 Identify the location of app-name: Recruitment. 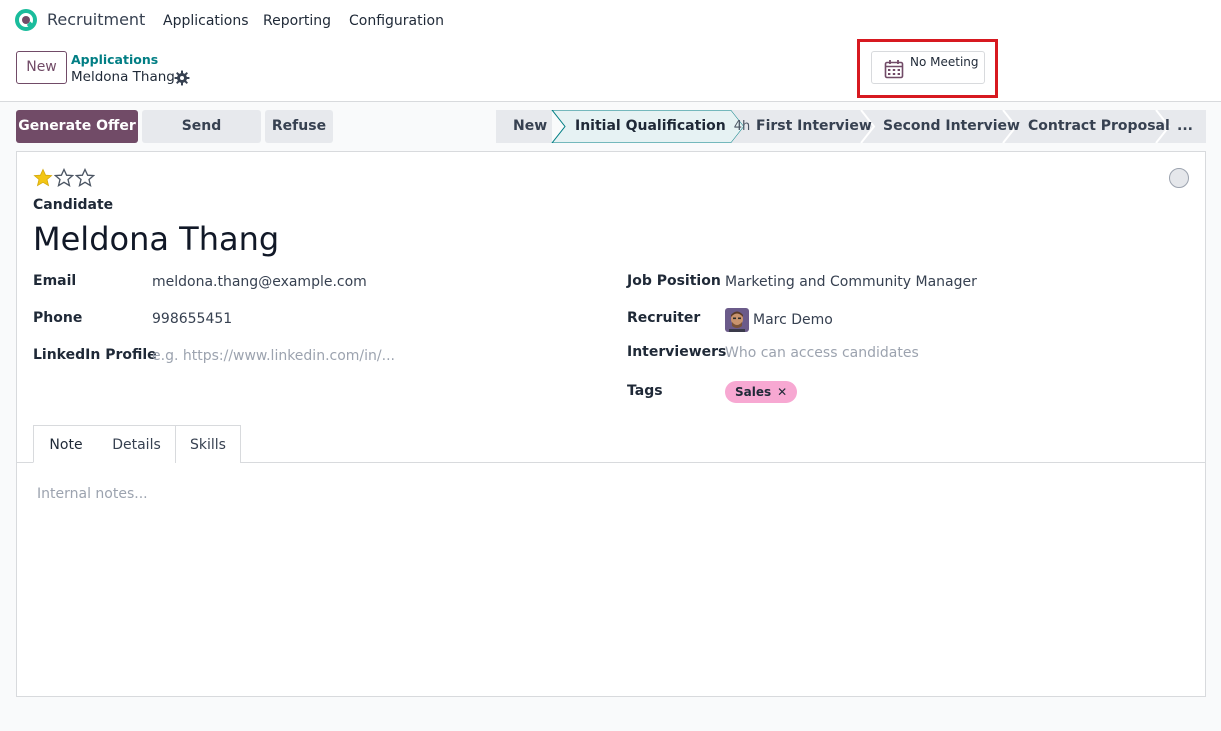
(96, 19).